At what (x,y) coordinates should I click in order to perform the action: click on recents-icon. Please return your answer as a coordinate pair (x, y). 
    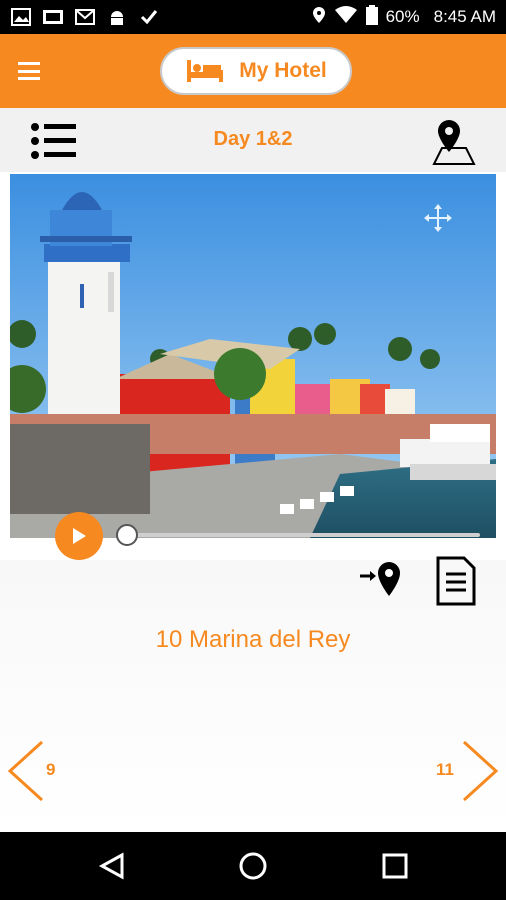
    Looking at the image, I should click on (395, 866).